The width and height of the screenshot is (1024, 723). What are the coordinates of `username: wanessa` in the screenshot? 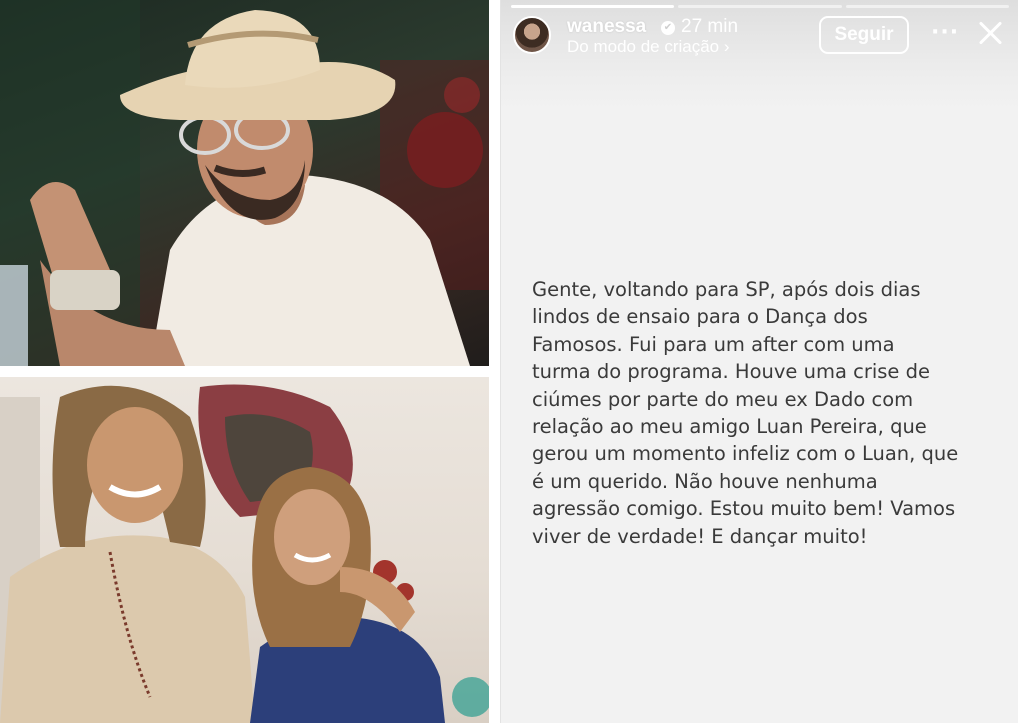 It's located at (606, 27).